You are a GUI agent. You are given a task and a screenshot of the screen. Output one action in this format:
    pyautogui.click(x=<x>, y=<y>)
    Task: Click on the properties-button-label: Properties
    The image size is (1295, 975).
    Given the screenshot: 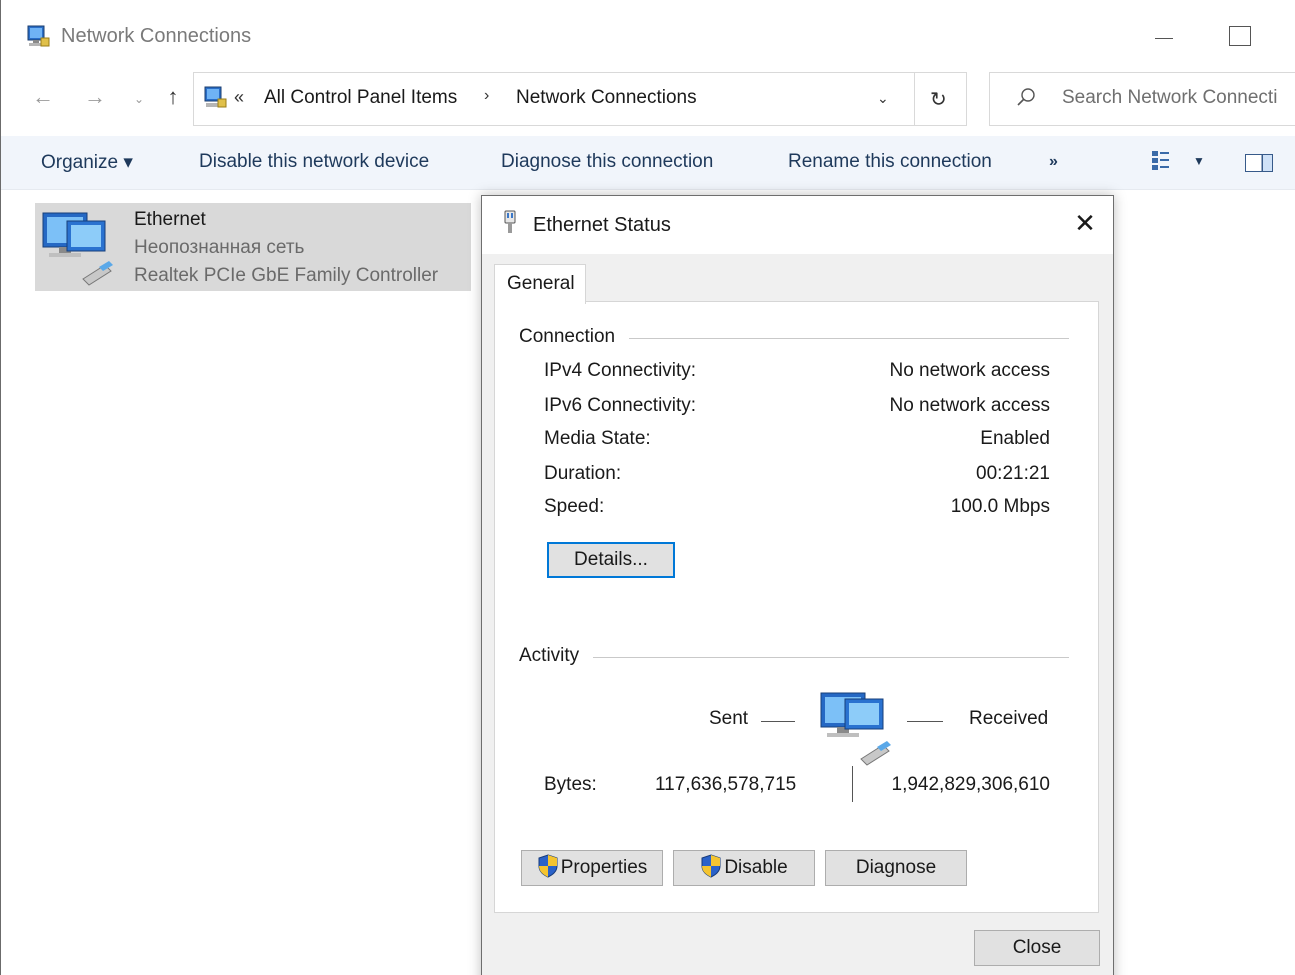 What is the action you would take?
    pyautogui.click(x=604, y=867)
    